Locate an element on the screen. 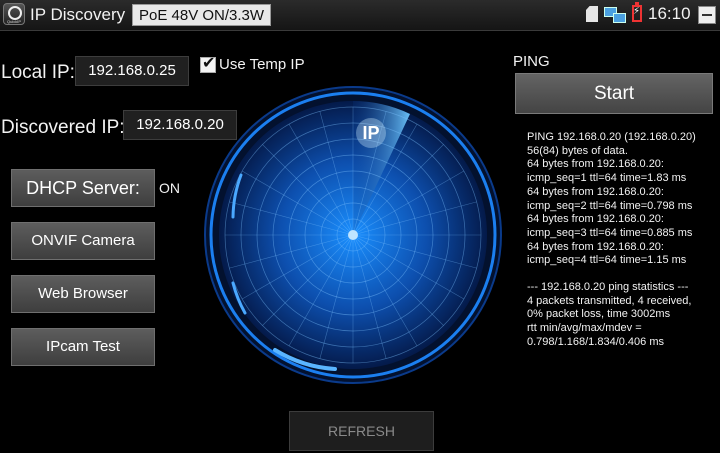 This screenshot has width=720, height=453. ping-stats-line: --- 192.168.0.20 ping statistics --- is located at coordinates (608, 287).